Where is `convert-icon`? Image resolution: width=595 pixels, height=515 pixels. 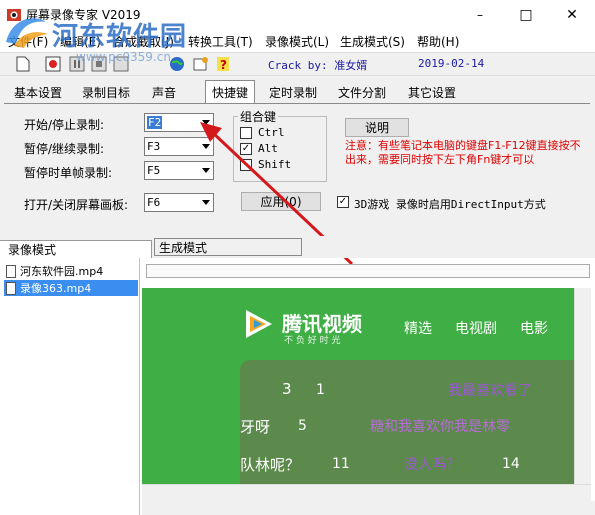
convert-icon is located at coordinates (201, 64).